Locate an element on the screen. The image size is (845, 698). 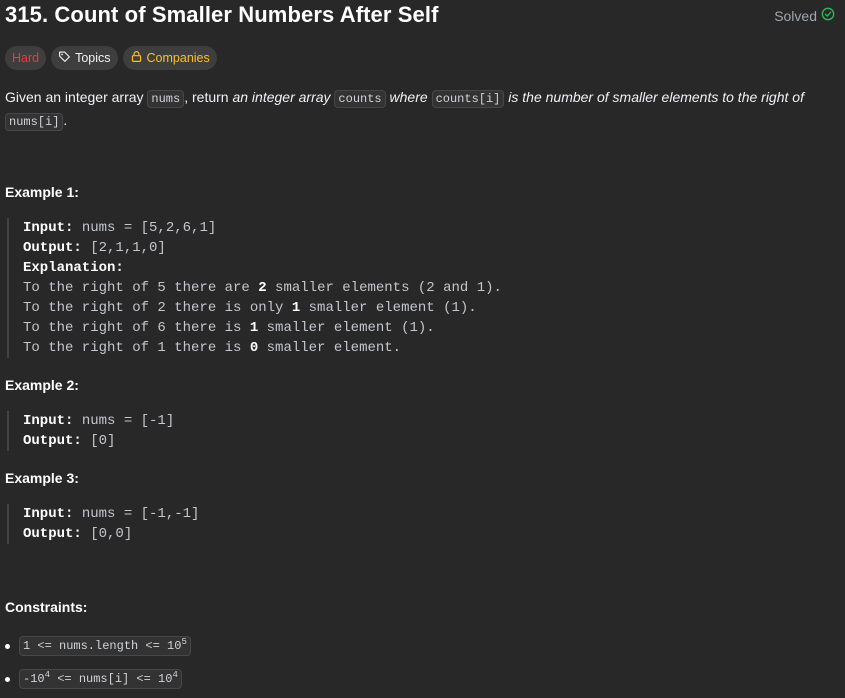
difficulty-label: Hard is located at coordinates (26, 58).